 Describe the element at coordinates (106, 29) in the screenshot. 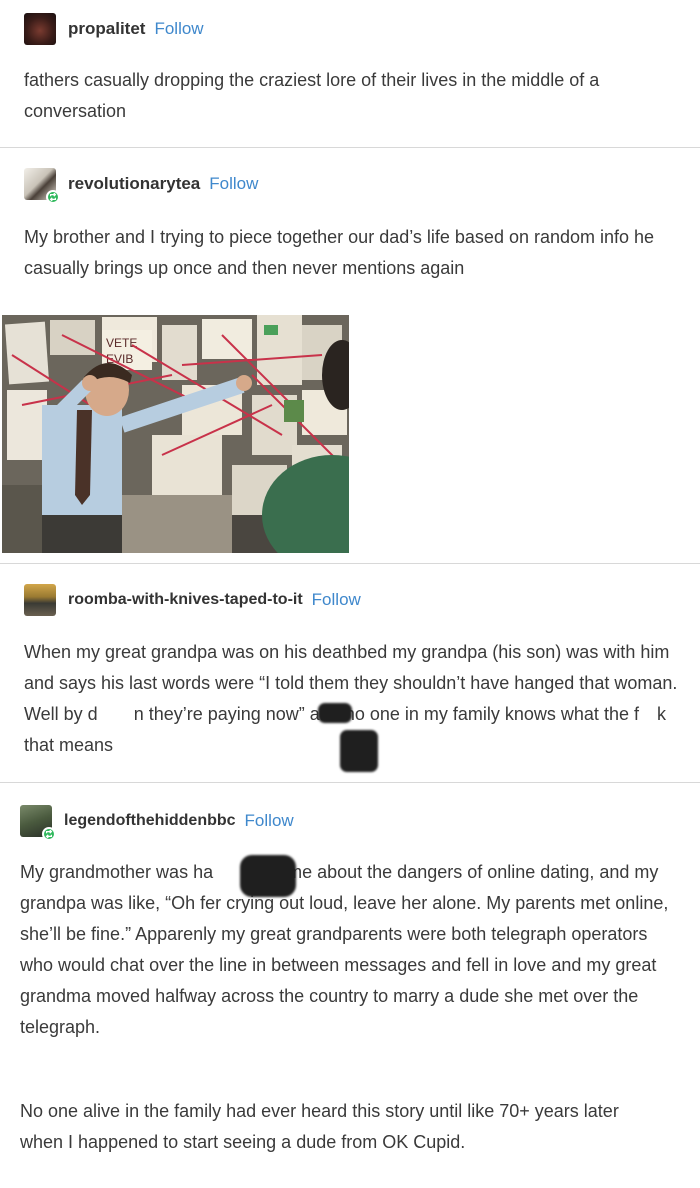

I see `post-username: propalitet` at that location.